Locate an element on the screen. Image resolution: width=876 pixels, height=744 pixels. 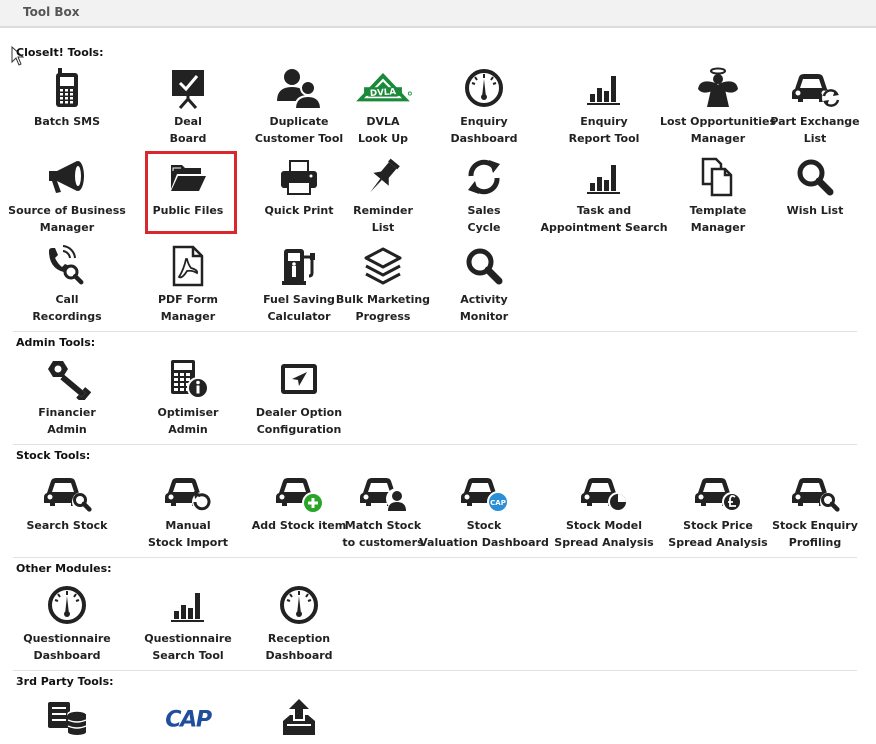
tool-label: Financier Admin is located at coordinates (67, 421).